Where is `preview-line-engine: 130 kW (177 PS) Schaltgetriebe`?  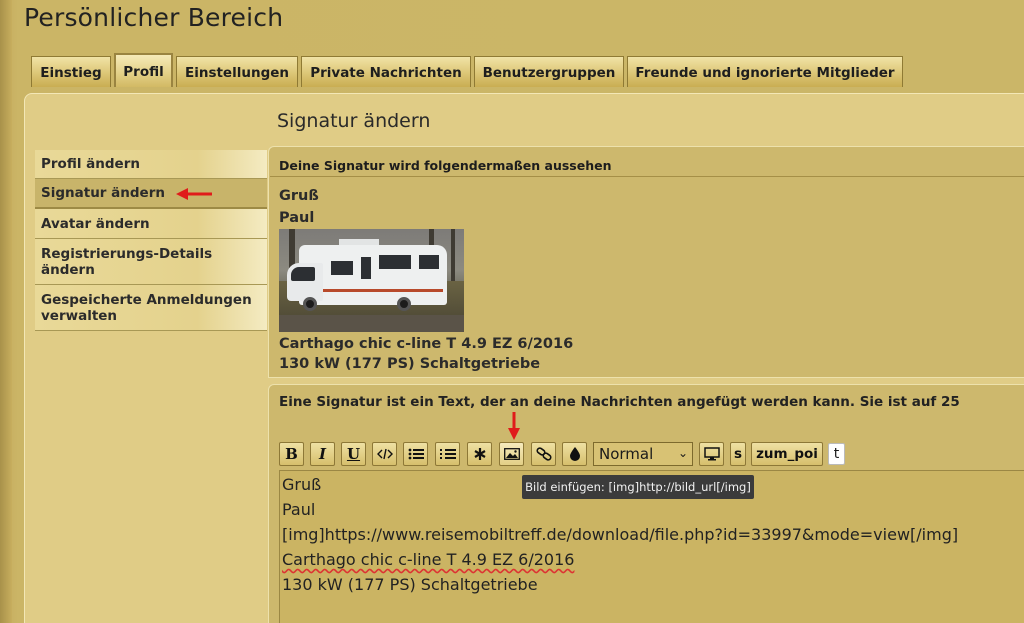 preview-line-engine: 130 kW (177 PS) Schaltgetriebe is located at coordinates (410, 364).